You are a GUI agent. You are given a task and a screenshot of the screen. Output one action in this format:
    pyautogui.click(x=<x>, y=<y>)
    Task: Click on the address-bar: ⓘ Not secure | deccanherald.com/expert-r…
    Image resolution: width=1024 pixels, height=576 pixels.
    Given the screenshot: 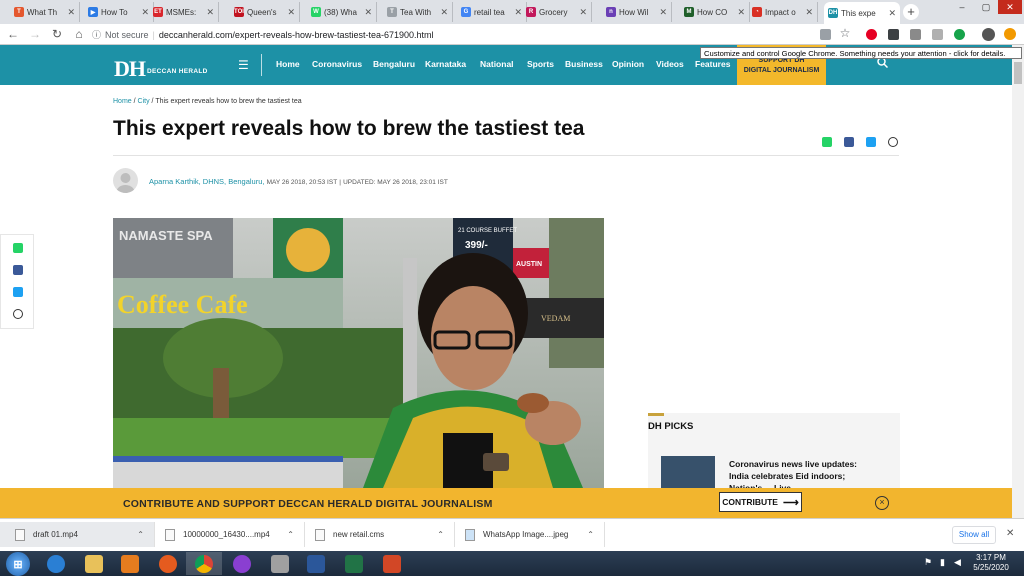 What is the action you would take?
    pyautogui.click(x=462, y=34)
    